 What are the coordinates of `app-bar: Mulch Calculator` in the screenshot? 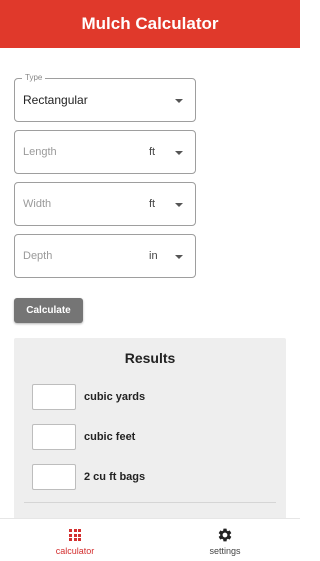 It's located at (150, 24).